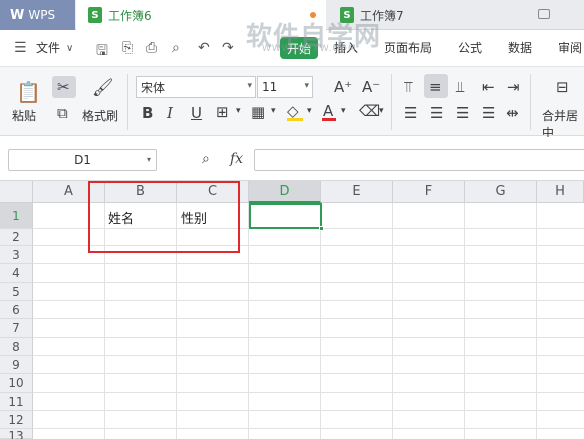  Describe the element at coordinates (69, 48) in the screenshot. I see `chevron-down-icon: ∨` at that location.